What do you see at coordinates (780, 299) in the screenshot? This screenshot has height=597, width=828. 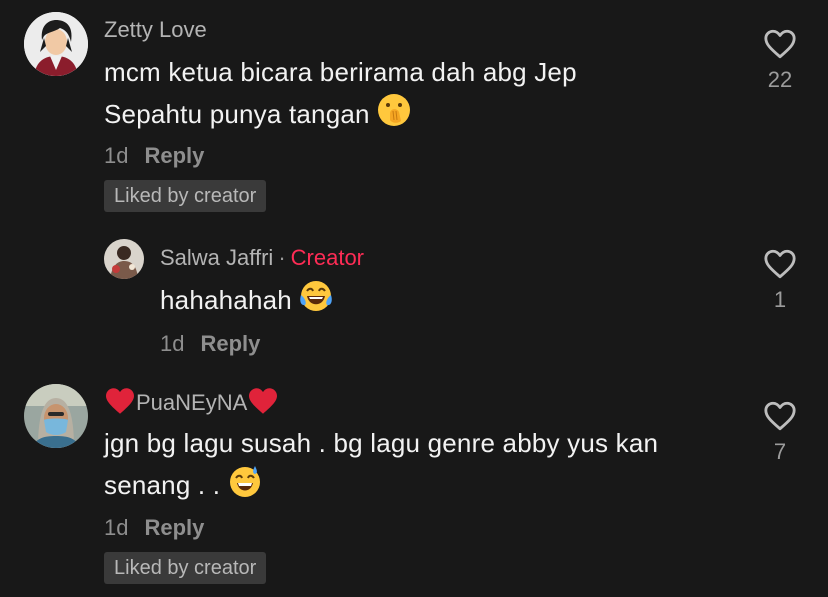 I see `like-count: 1` at bounding box center [780, 299].